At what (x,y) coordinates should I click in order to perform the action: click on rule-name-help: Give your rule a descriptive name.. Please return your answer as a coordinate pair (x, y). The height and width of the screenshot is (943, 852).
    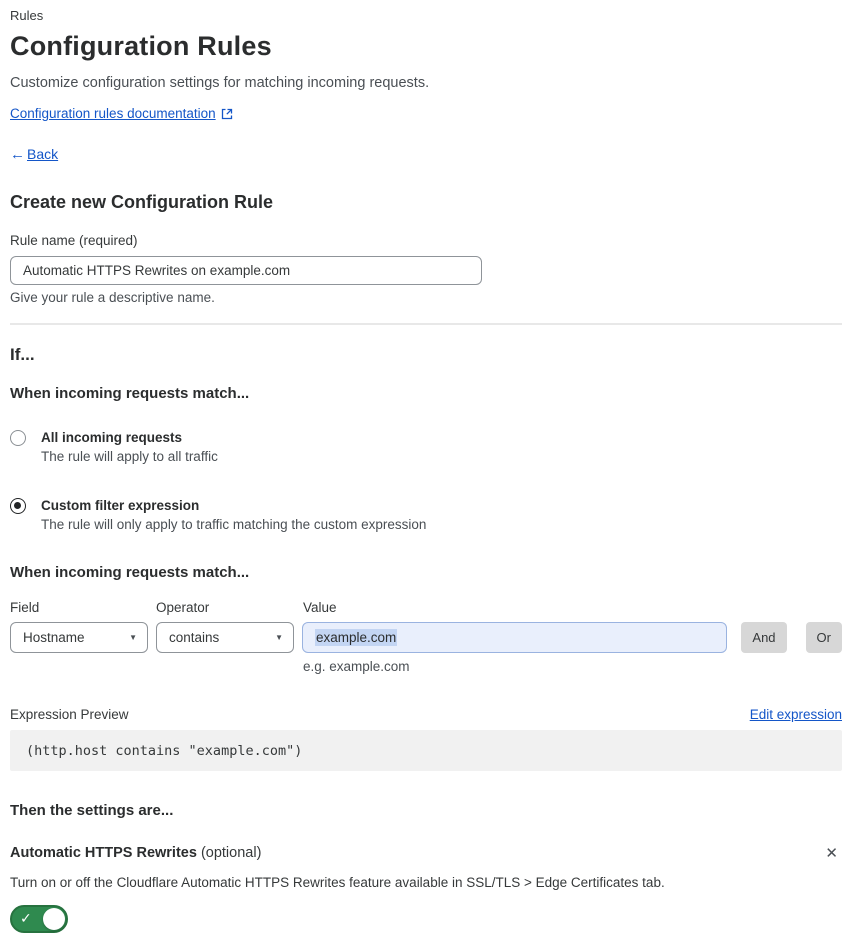
    Looking at the image, I should click on (112, 297).